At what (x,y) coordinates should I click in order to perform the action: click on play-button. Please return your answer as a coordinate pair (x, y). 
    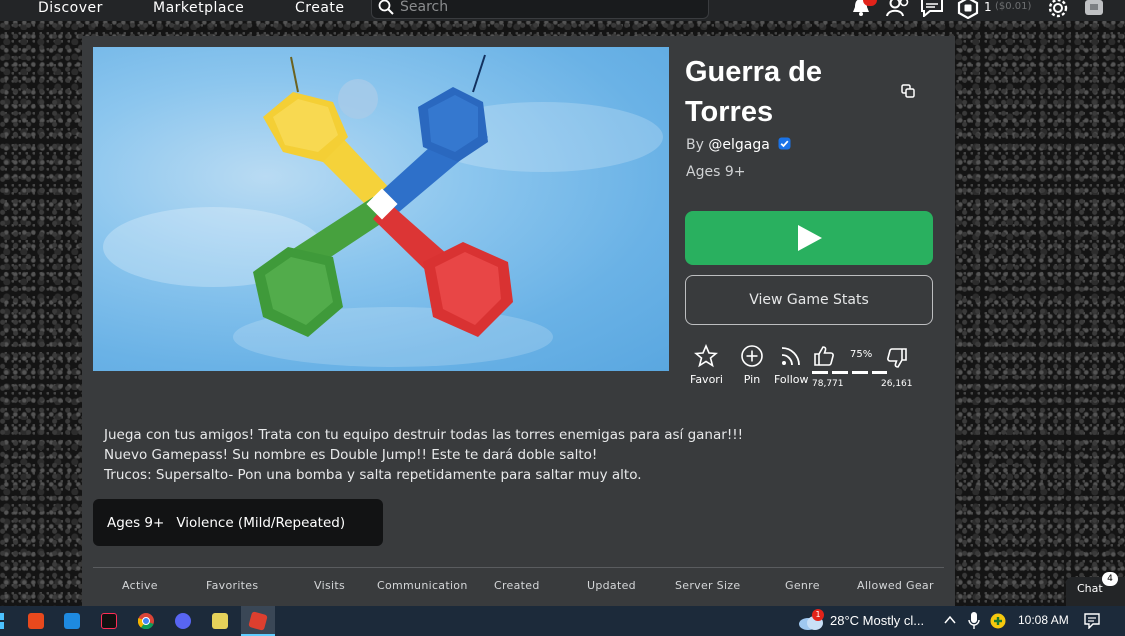
    Looking at the image, I should click on (809, 238).